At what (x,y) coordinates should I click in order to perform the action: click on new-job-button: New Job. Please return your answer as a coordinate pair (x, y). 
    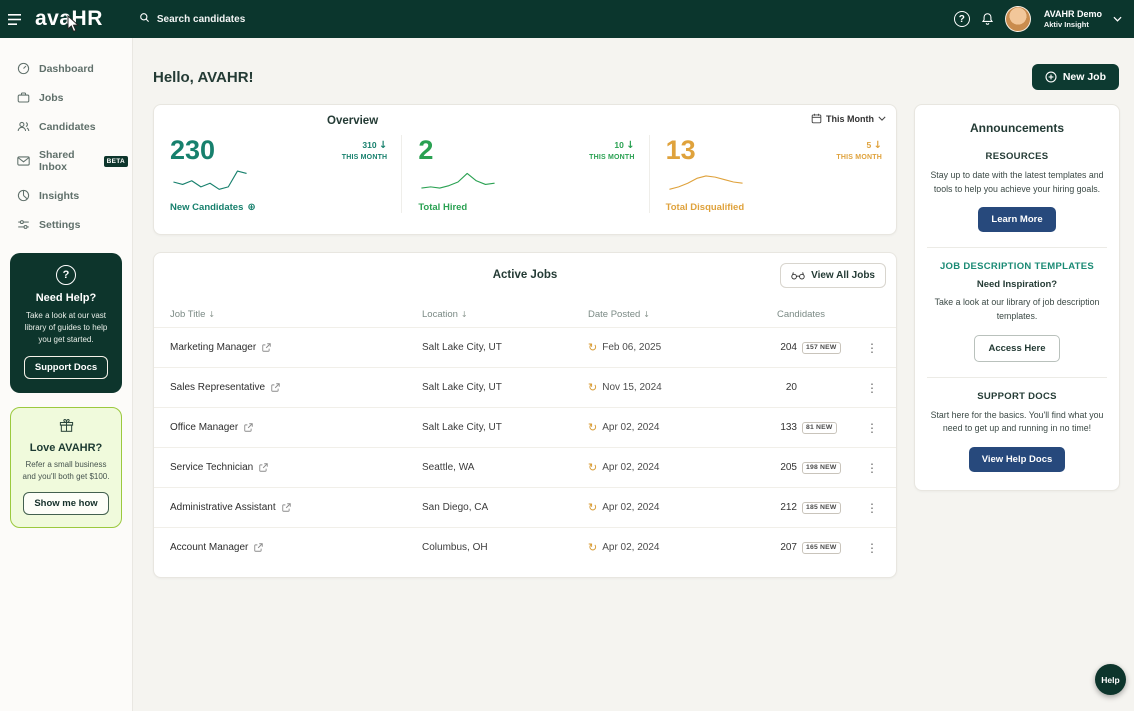
    Looking at the image, I should click on (1075, 77).